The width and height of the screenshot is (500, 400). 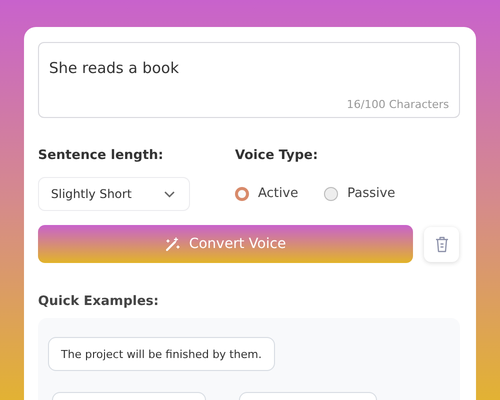 What do you see at coordinates (114, 194) in the screenshot?
I see `length-dropdown: Slightly Short` at bounding box center [114, 194].